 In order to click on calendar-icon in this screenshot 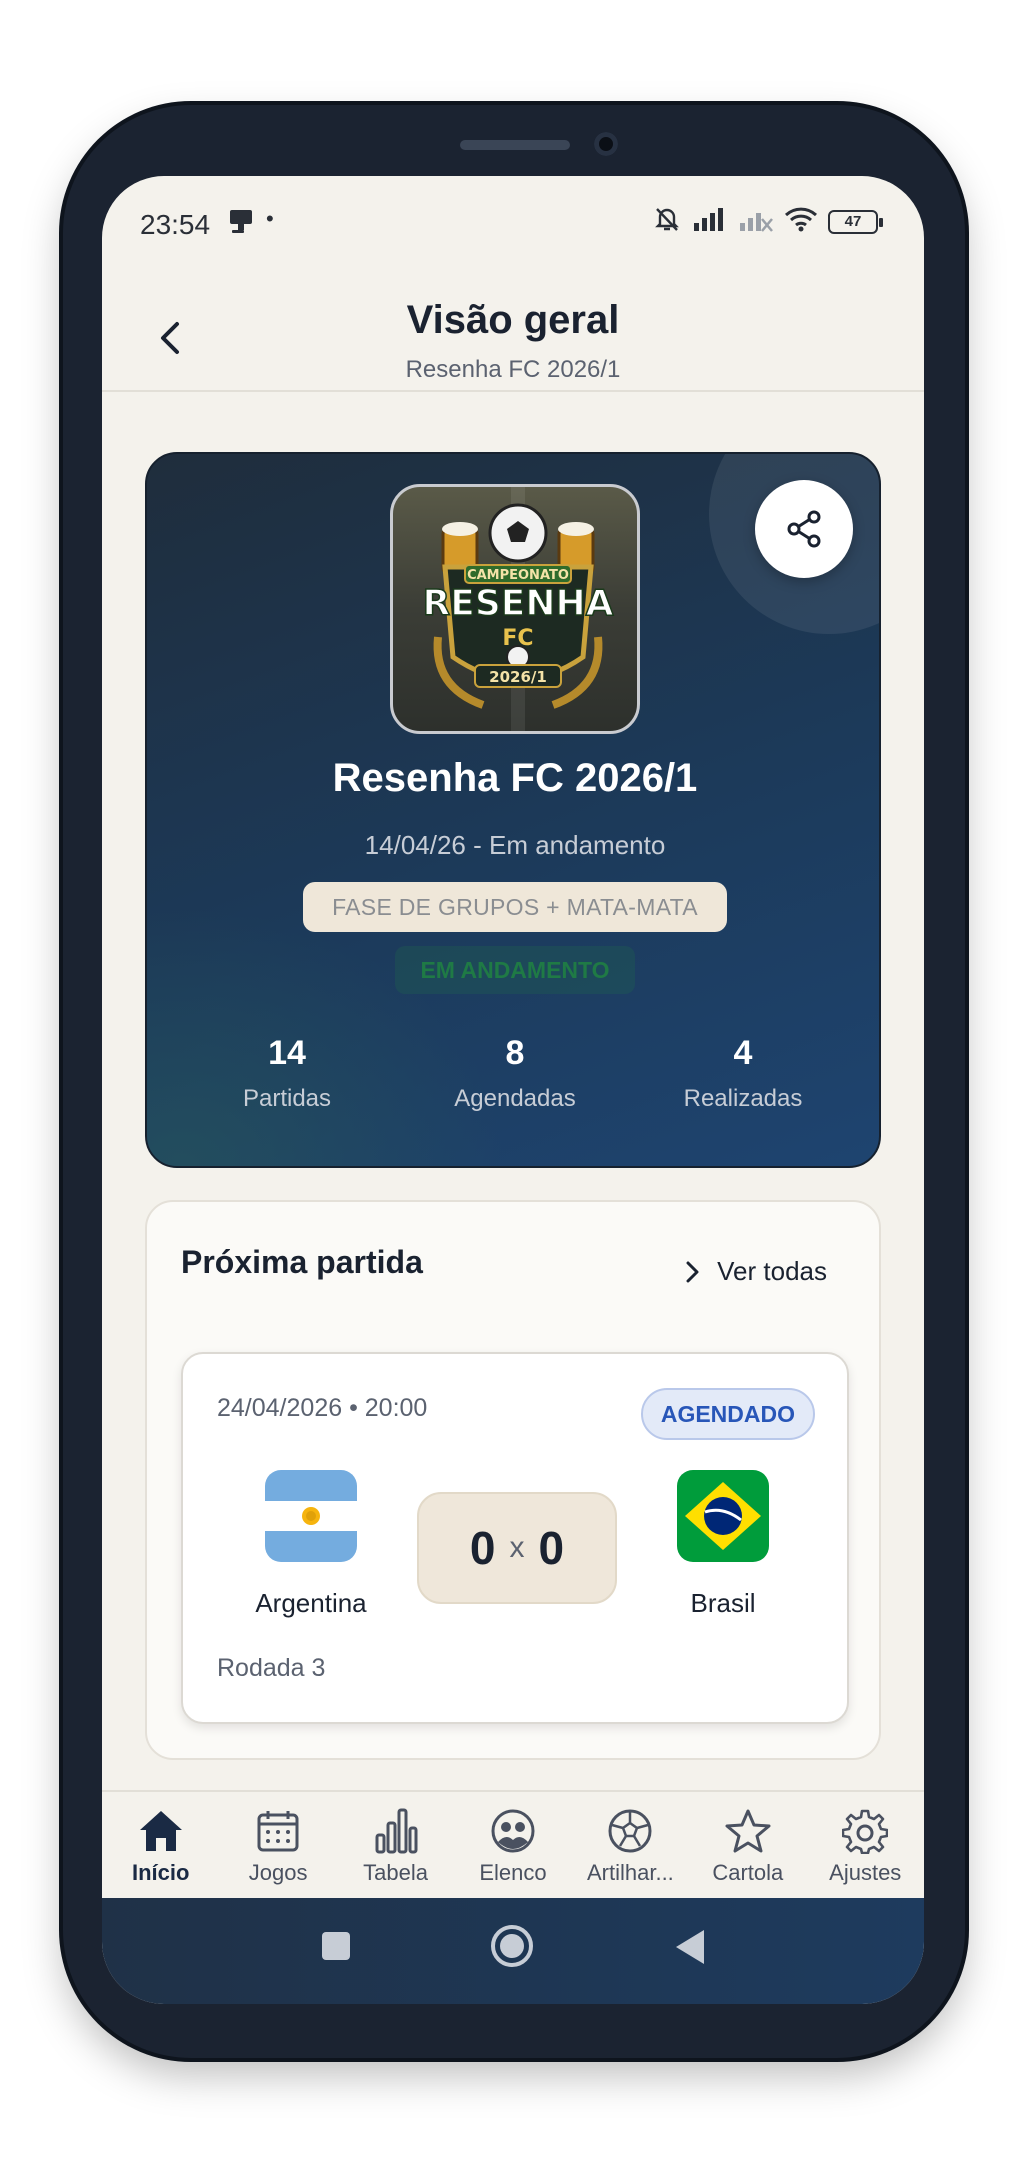, I will do `click(278, 1831)`.